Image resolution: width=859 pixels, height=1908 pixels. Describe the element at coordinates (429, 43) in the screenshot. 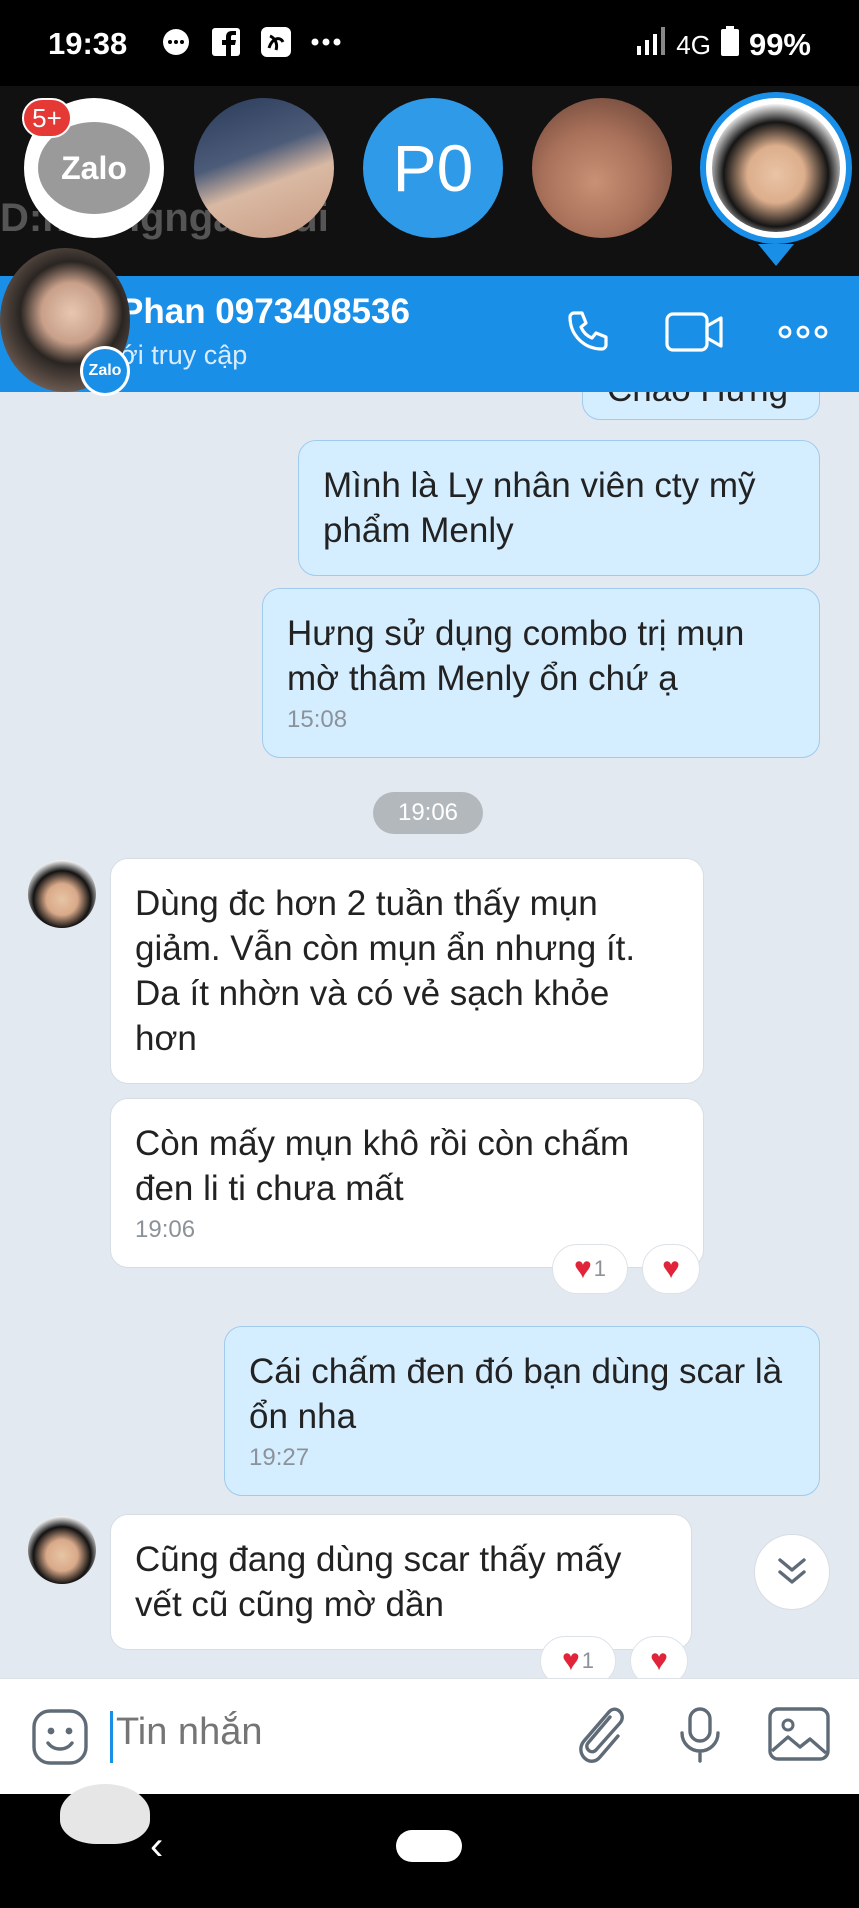

I see `status-bar: 19:38 4G 99%` at that location.